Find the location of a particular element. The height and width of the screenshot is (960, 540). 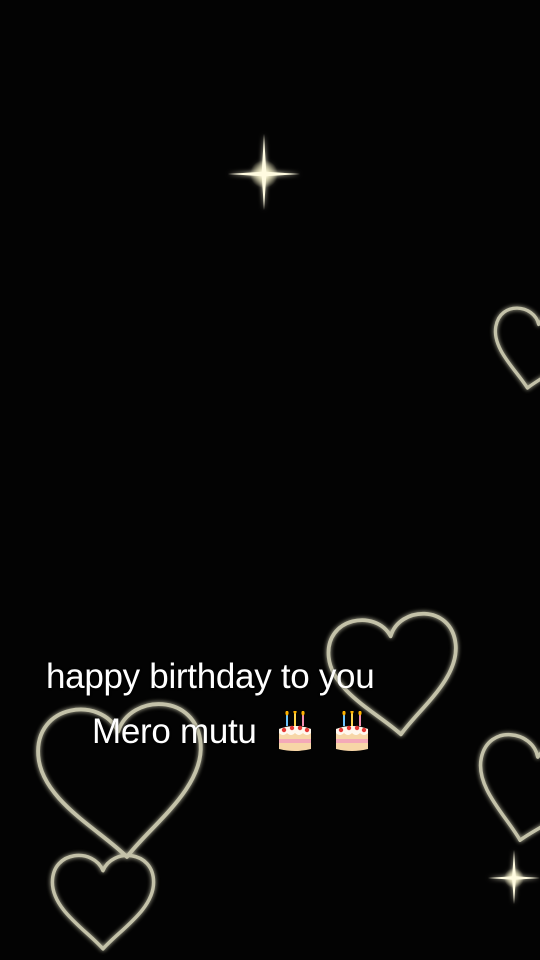

caption-text: Mero mutu is located at coordinates (174, 731).